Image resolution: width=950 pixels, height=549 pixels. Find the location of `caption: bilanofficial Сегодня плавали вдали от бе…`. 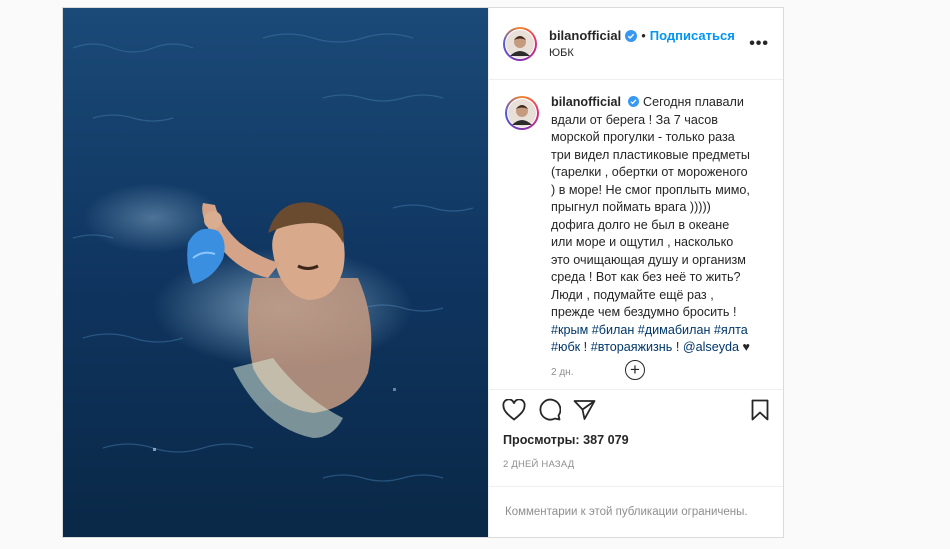

caption: bilanofficial Сегодня плавали вдали от бе… is located at coordinates (636, 225).